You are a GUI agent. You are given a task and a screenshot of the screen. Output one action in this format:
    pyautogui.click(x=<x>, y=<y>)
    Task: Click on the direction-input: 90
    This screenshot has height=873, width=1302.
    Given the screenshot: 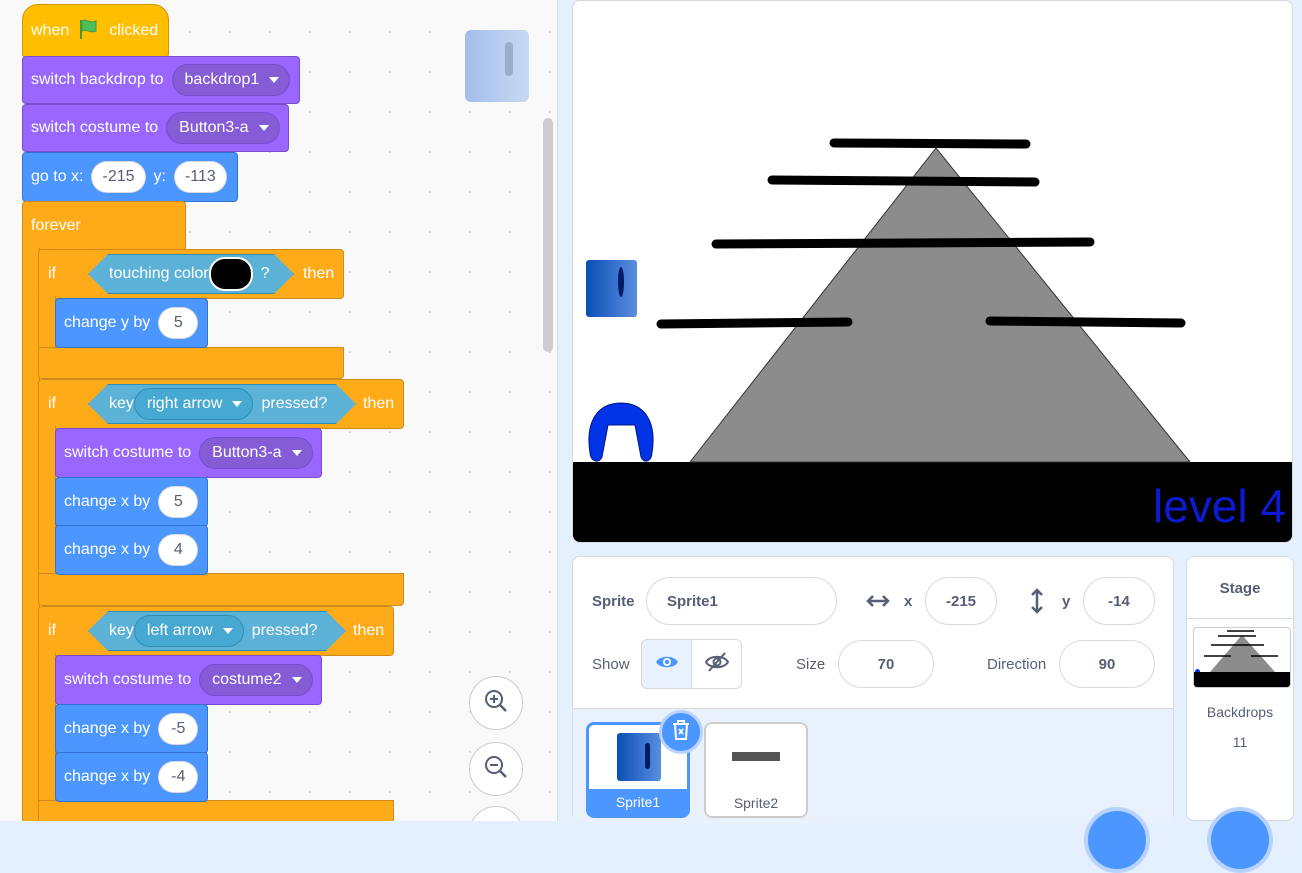 What is the action you would take?
    pyautogui.click(x=1107, y=664)
    